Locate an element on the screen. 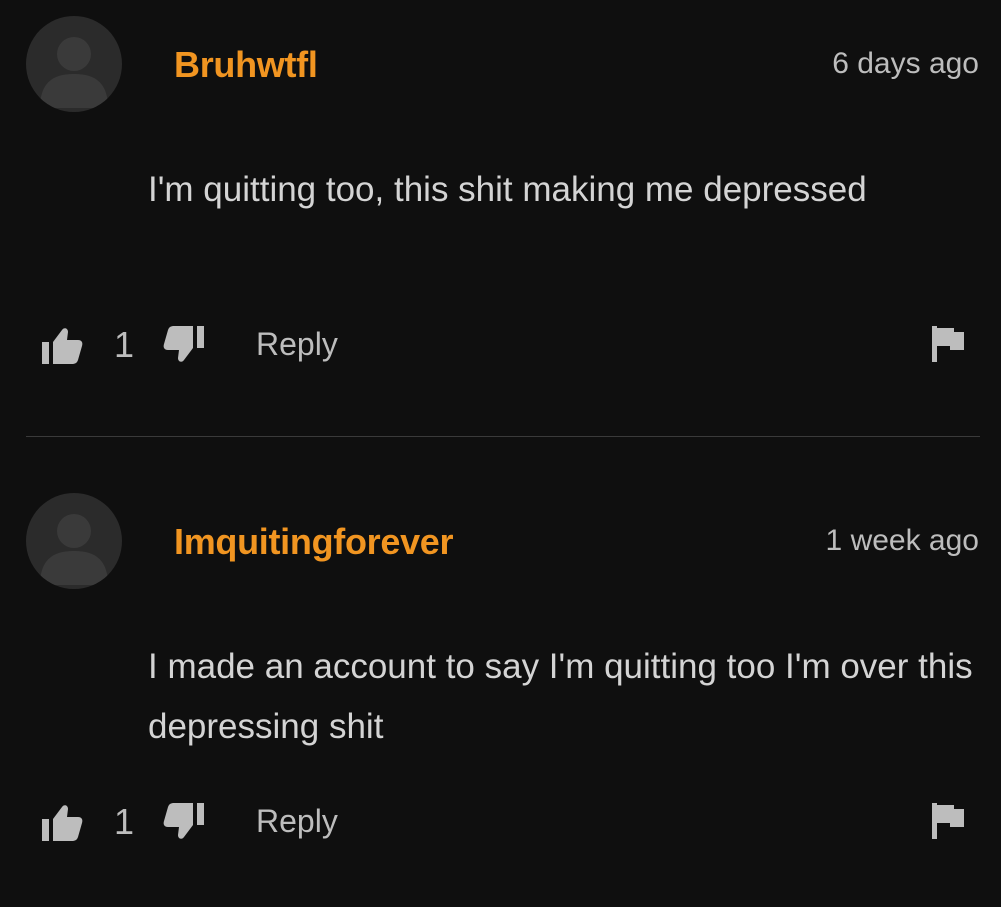 The image size is (1001, 907). comment-username: Imquitingforever is located at coordinates (314, 542).